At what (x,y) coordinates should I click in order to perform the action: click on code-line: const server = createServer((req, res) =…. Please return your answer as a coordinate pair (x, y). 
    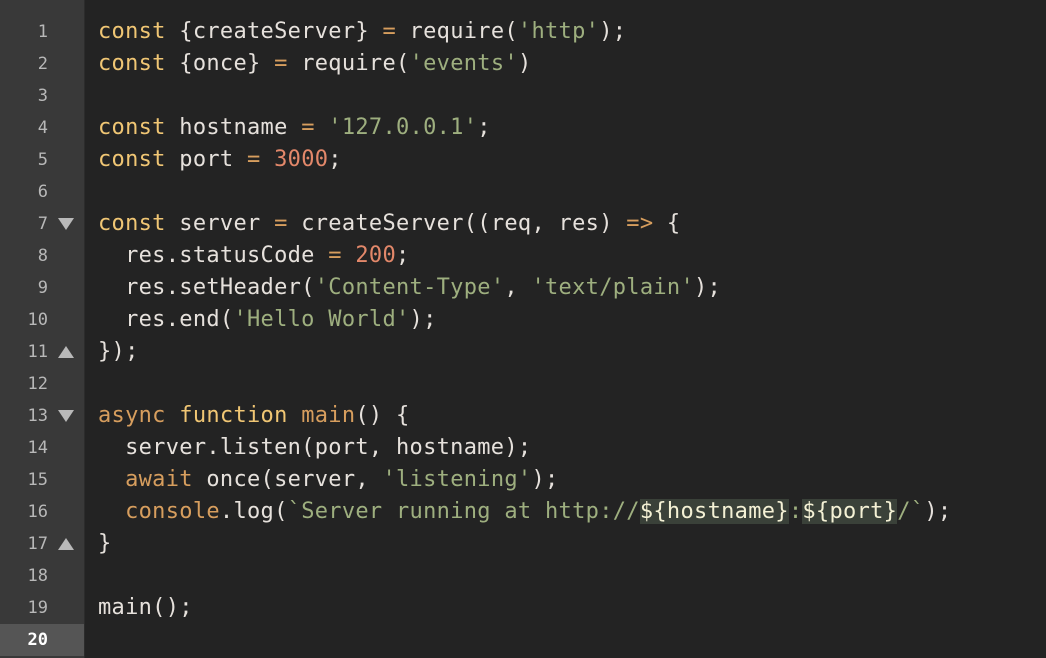
    Looking at the image, I should click on (389, 224).